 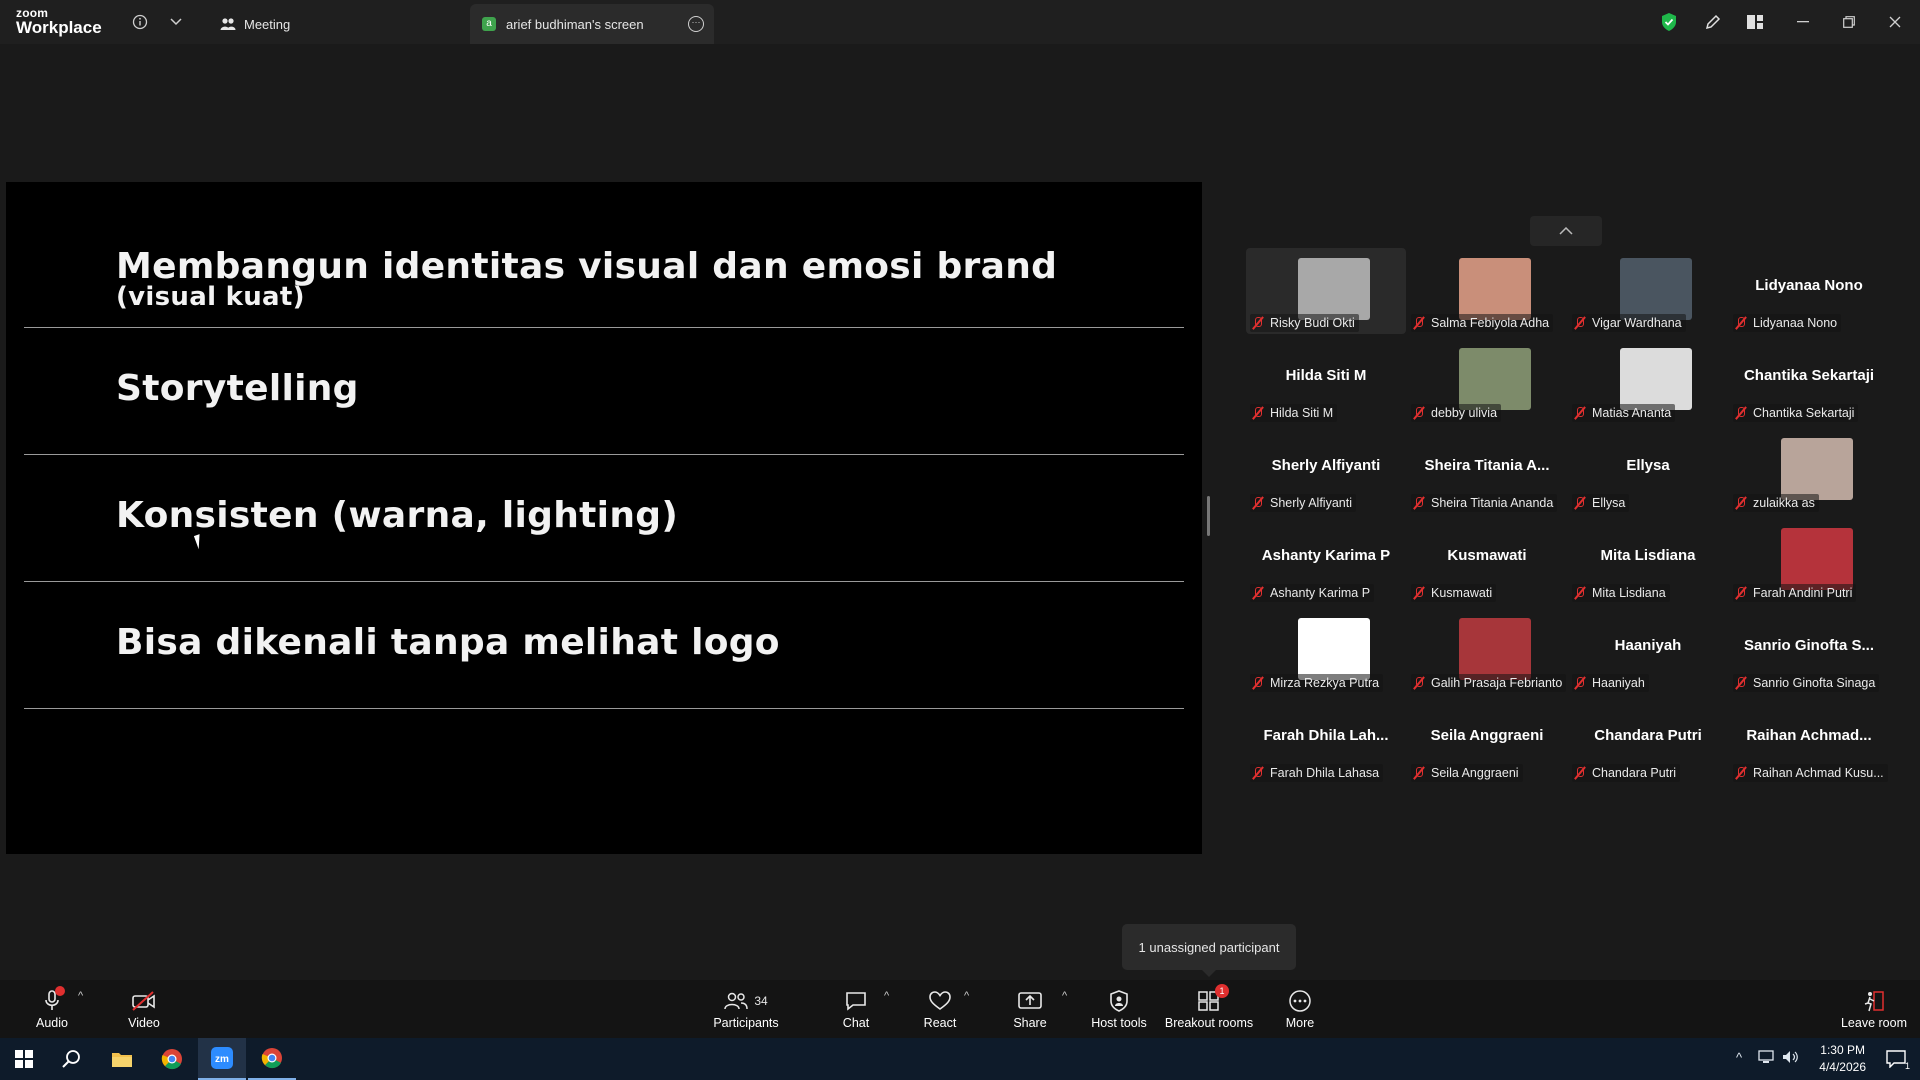 What do you see at coordinates (1874, 1009) in the screenshot?
I see `leave-room-button: Leave room` at bounding box center [1874, 1009].